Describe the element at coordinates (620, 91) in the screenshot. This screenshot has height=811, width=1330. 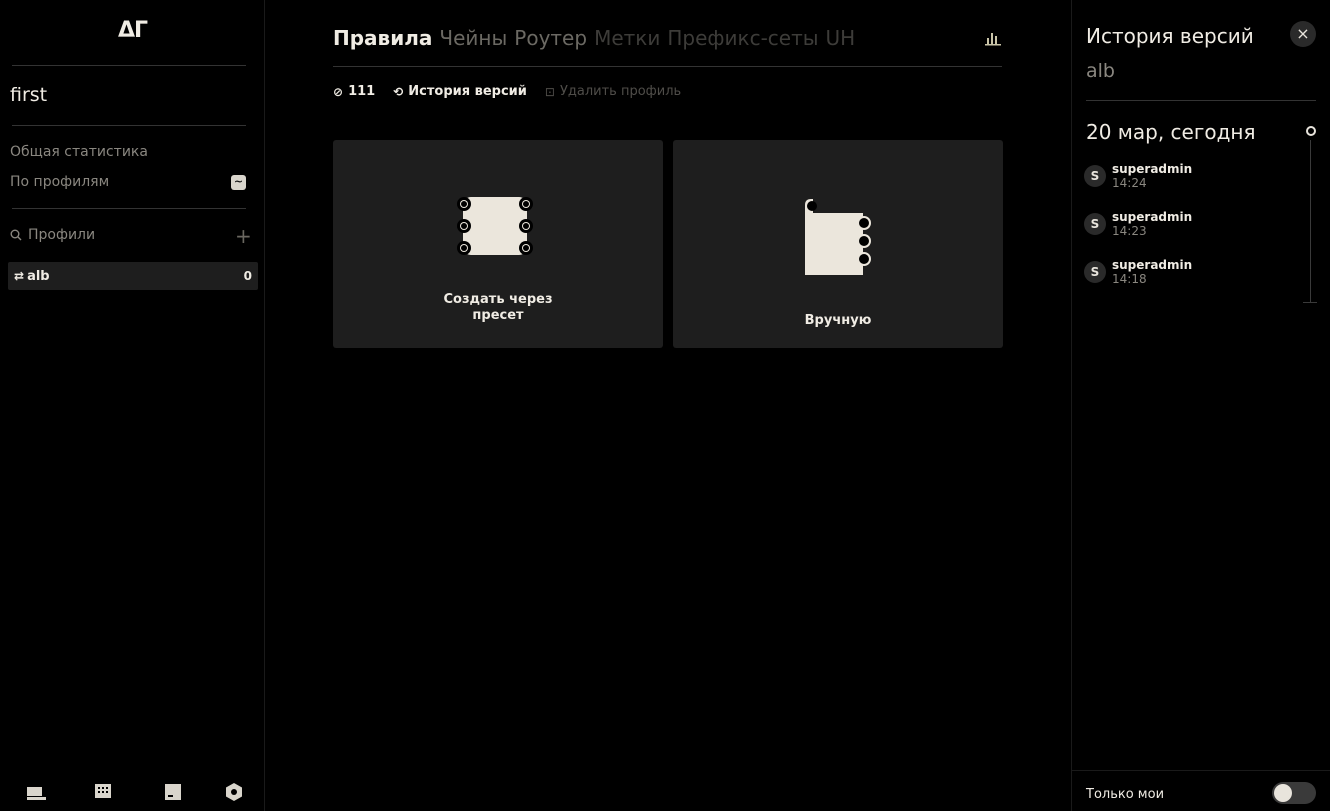
I see `delete-profile-label: Удалить профиль` at that location.